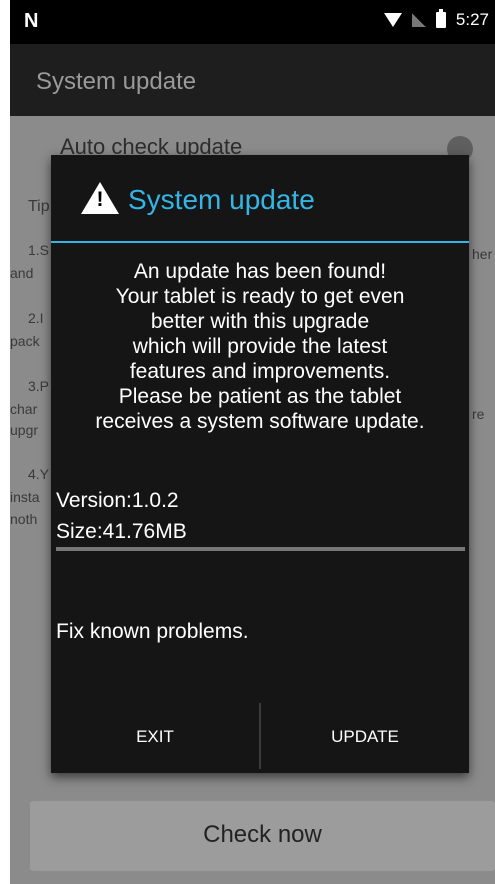 This screenshot has width=495, height=884. I want to click on clock: 5:27, so click(472, 19).